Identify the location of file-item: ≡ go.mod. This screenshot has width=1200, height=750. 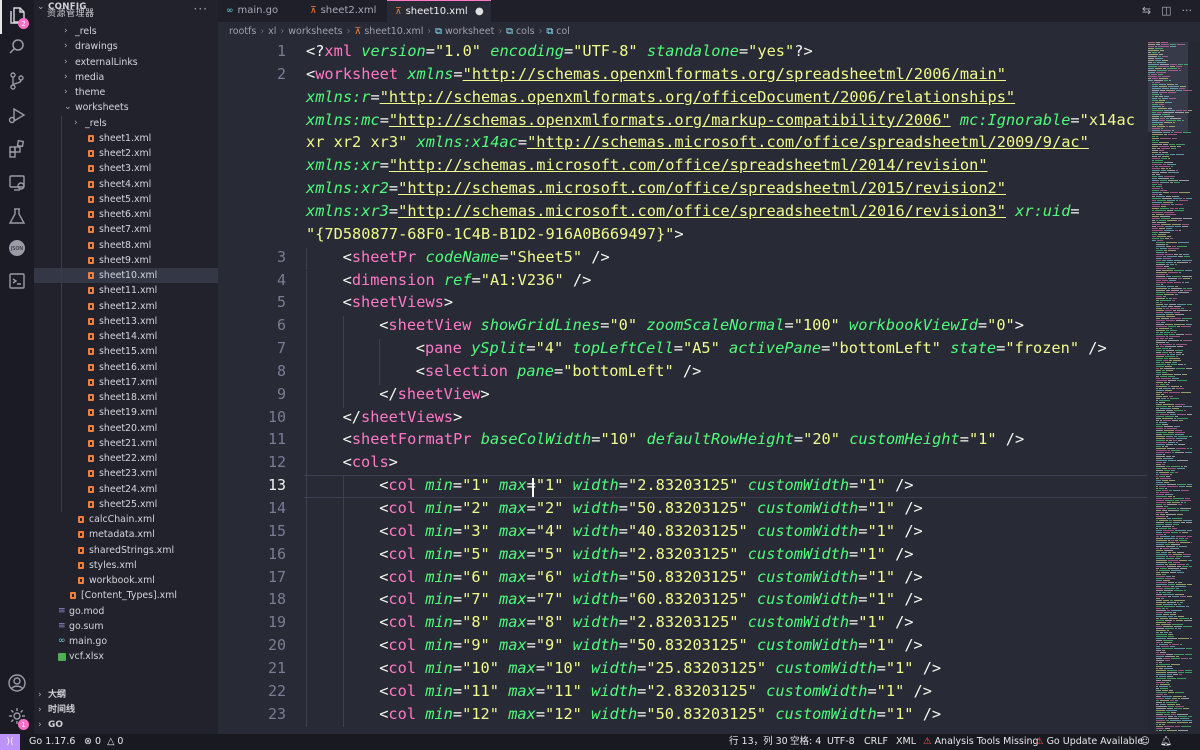
(126, 611).